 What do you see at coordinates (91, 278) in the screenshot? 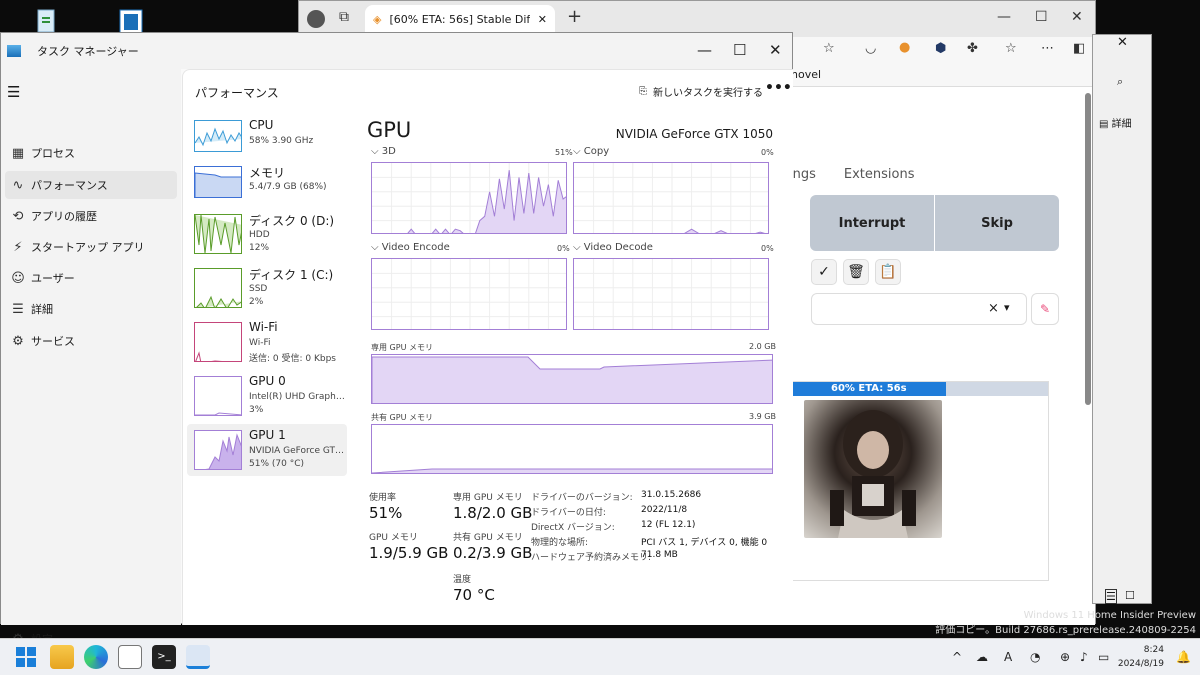
I see `nav-users: ☺ ユーザー` at bounding box center [91, 278].